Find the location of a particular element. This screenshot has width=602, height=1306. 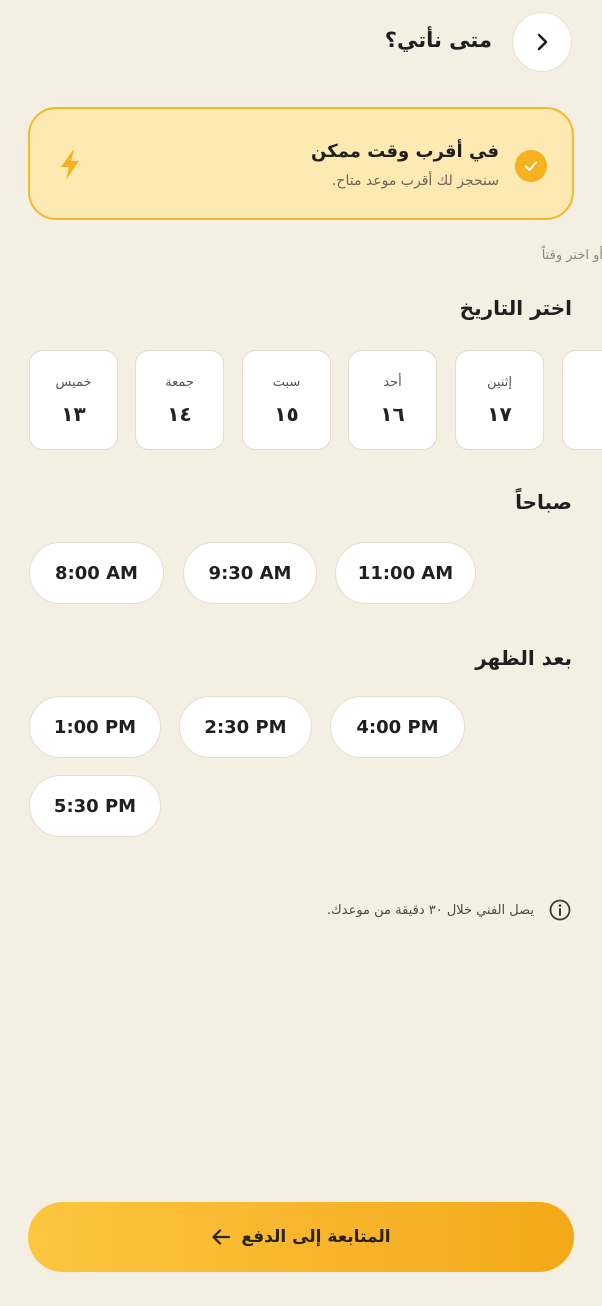

selected-check-icon is located at coordinates (531, 166).